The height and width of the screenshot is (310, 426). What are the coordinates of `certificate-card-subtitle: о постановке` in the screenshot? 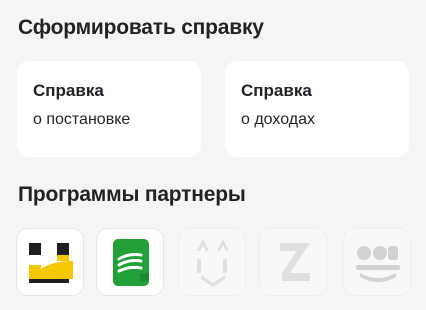 It's located at (82, 119).